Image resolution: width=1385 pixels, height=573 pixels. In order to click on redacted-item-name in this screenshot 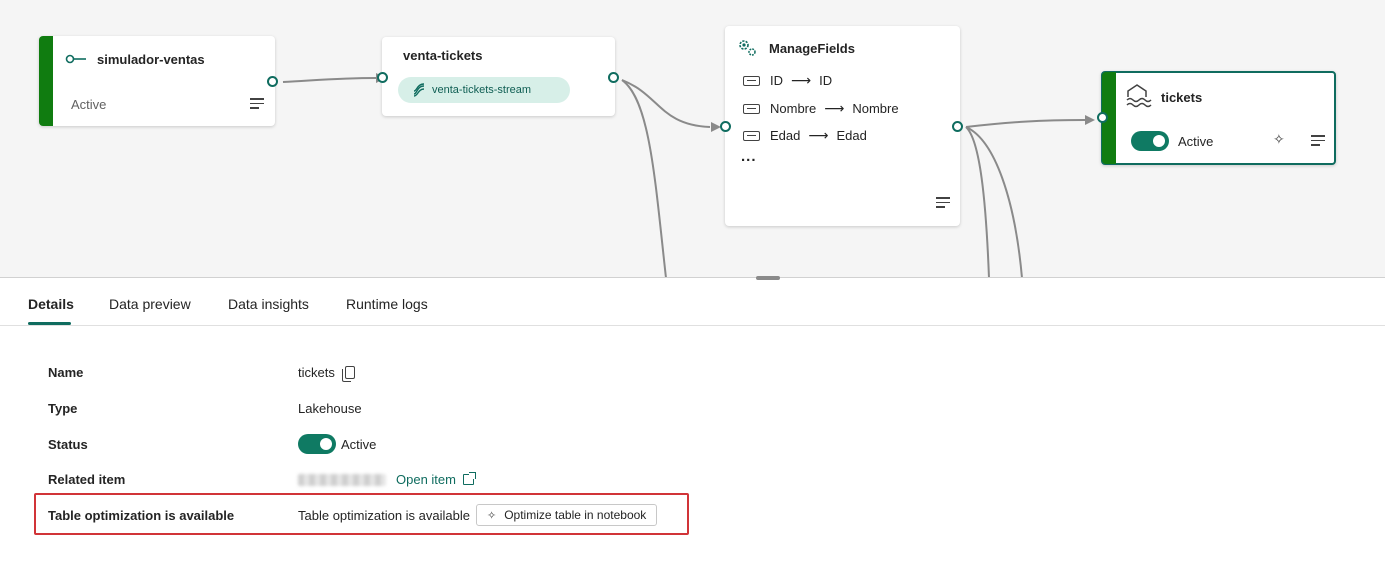, I will do `click(342, 479)`.